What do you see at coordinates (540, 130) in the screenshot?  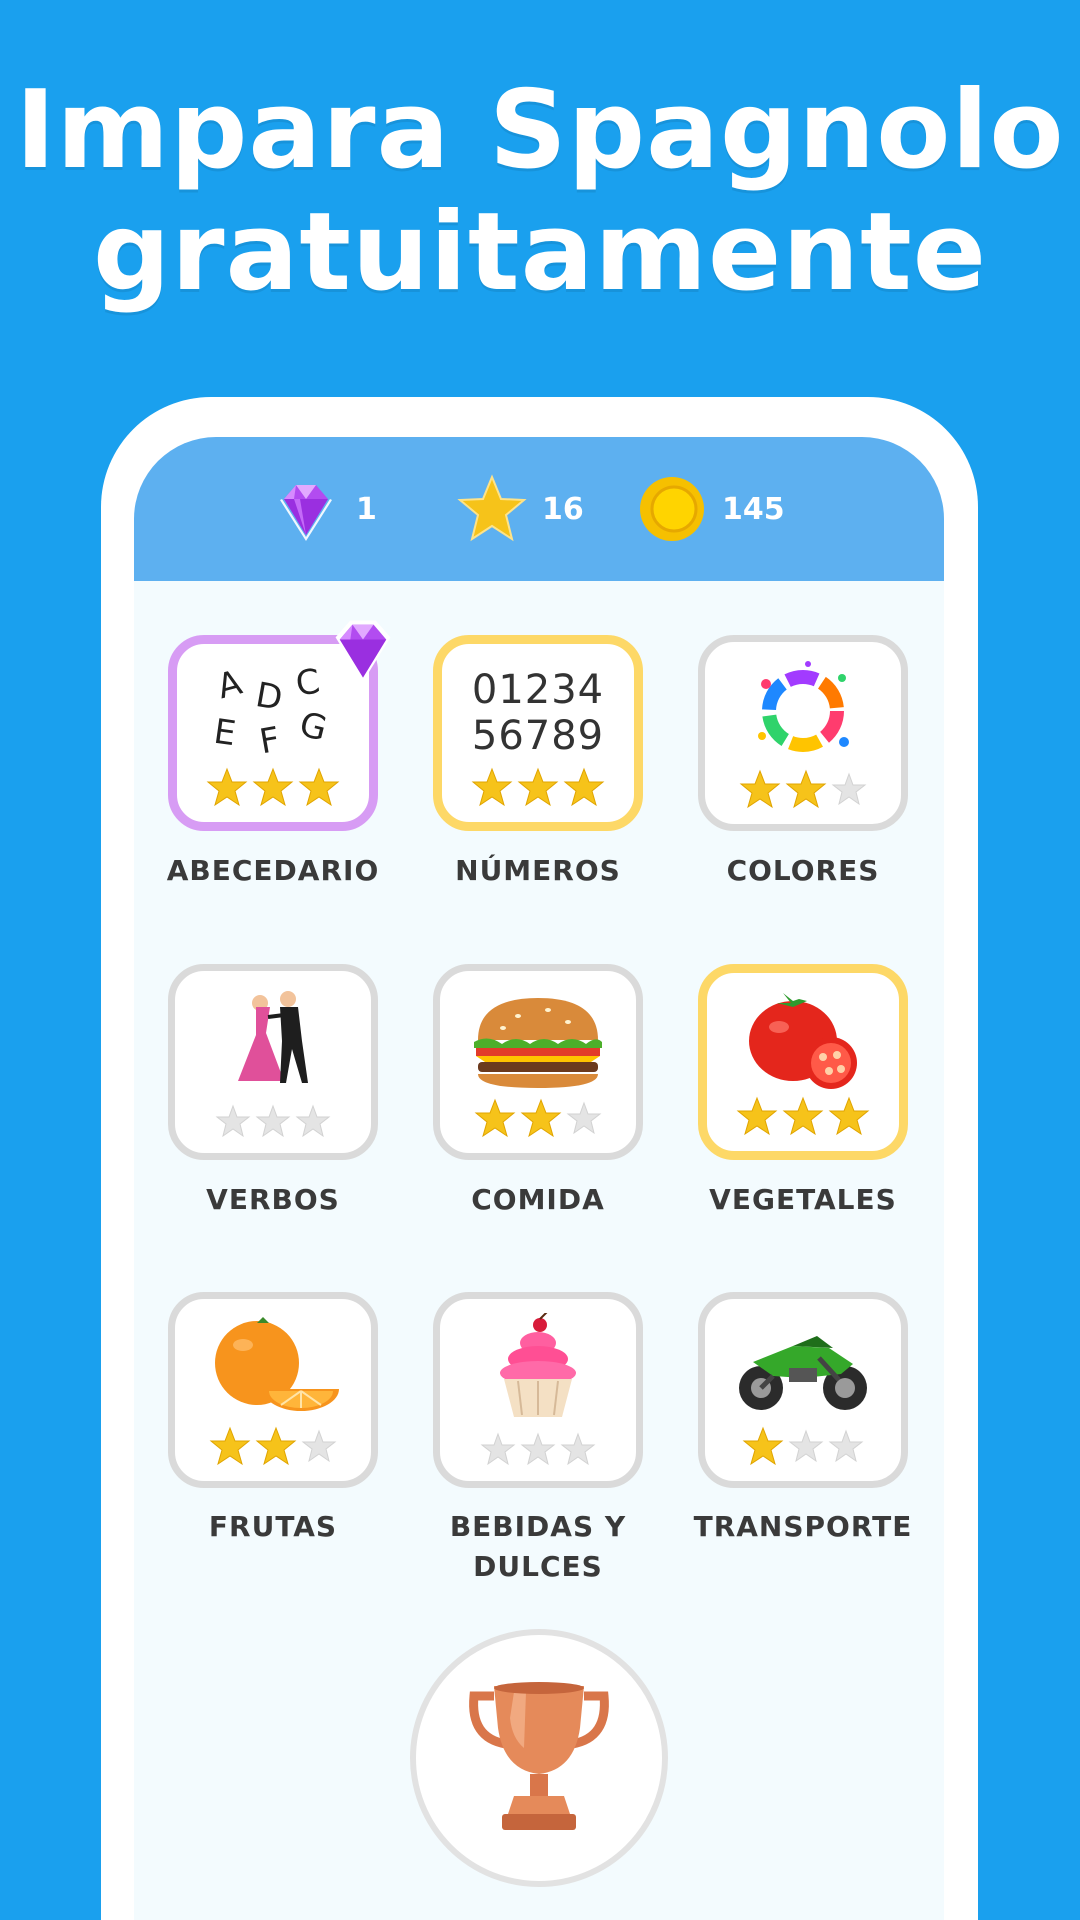 I see `headline-line-1: Impara Spagnolo` at bounding box center [540, 130].